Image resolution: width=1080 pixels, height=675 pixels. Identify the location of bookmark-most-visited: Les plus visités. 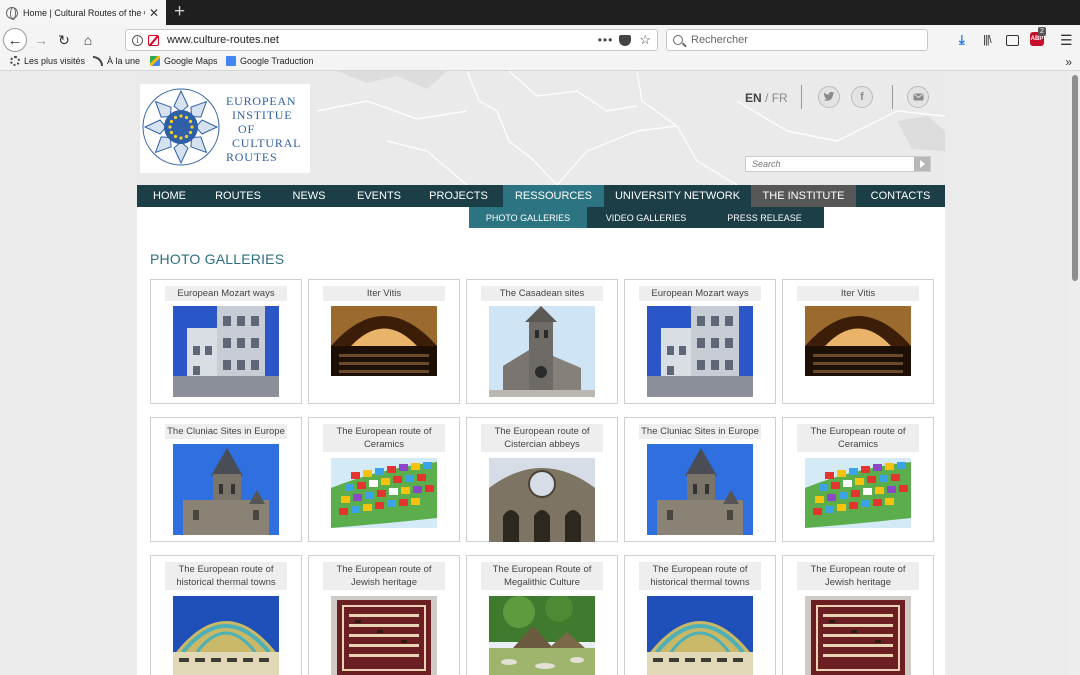
(47, 61).